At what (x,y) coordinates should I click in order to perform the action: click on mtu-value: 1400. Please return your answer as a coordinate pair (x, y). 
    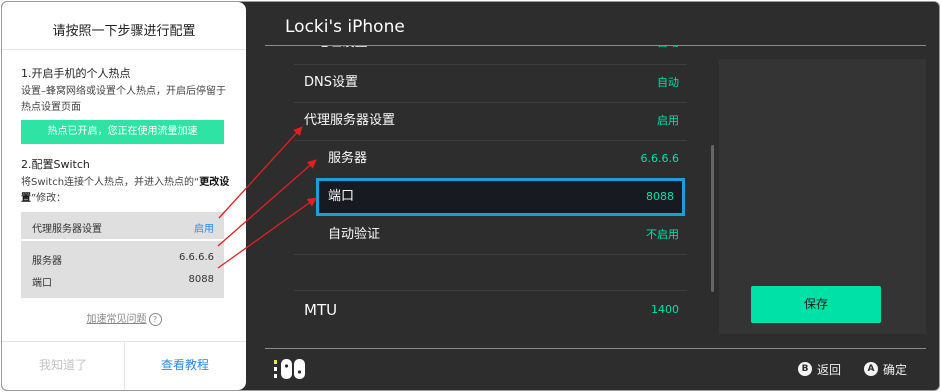
    Looking at the image, I should click on (665, 309).